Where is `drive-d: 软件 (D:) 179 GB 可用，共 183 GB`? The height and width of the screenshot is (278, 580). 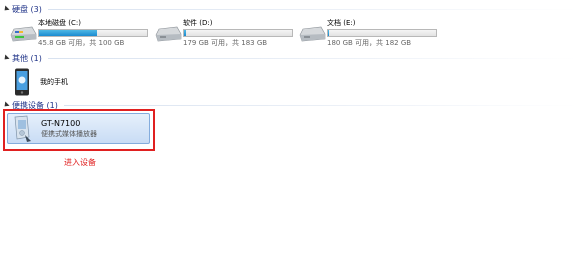 drive-d: 软件 (D:) 179 GB 可用，共 183 GB is located at coordinates (225, 32).